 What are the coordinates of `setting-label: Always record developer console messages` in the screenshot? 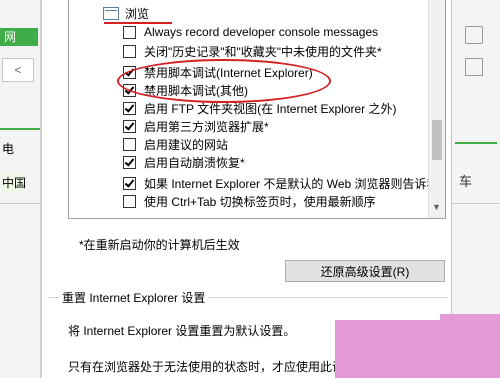 It's located at (261, 32).